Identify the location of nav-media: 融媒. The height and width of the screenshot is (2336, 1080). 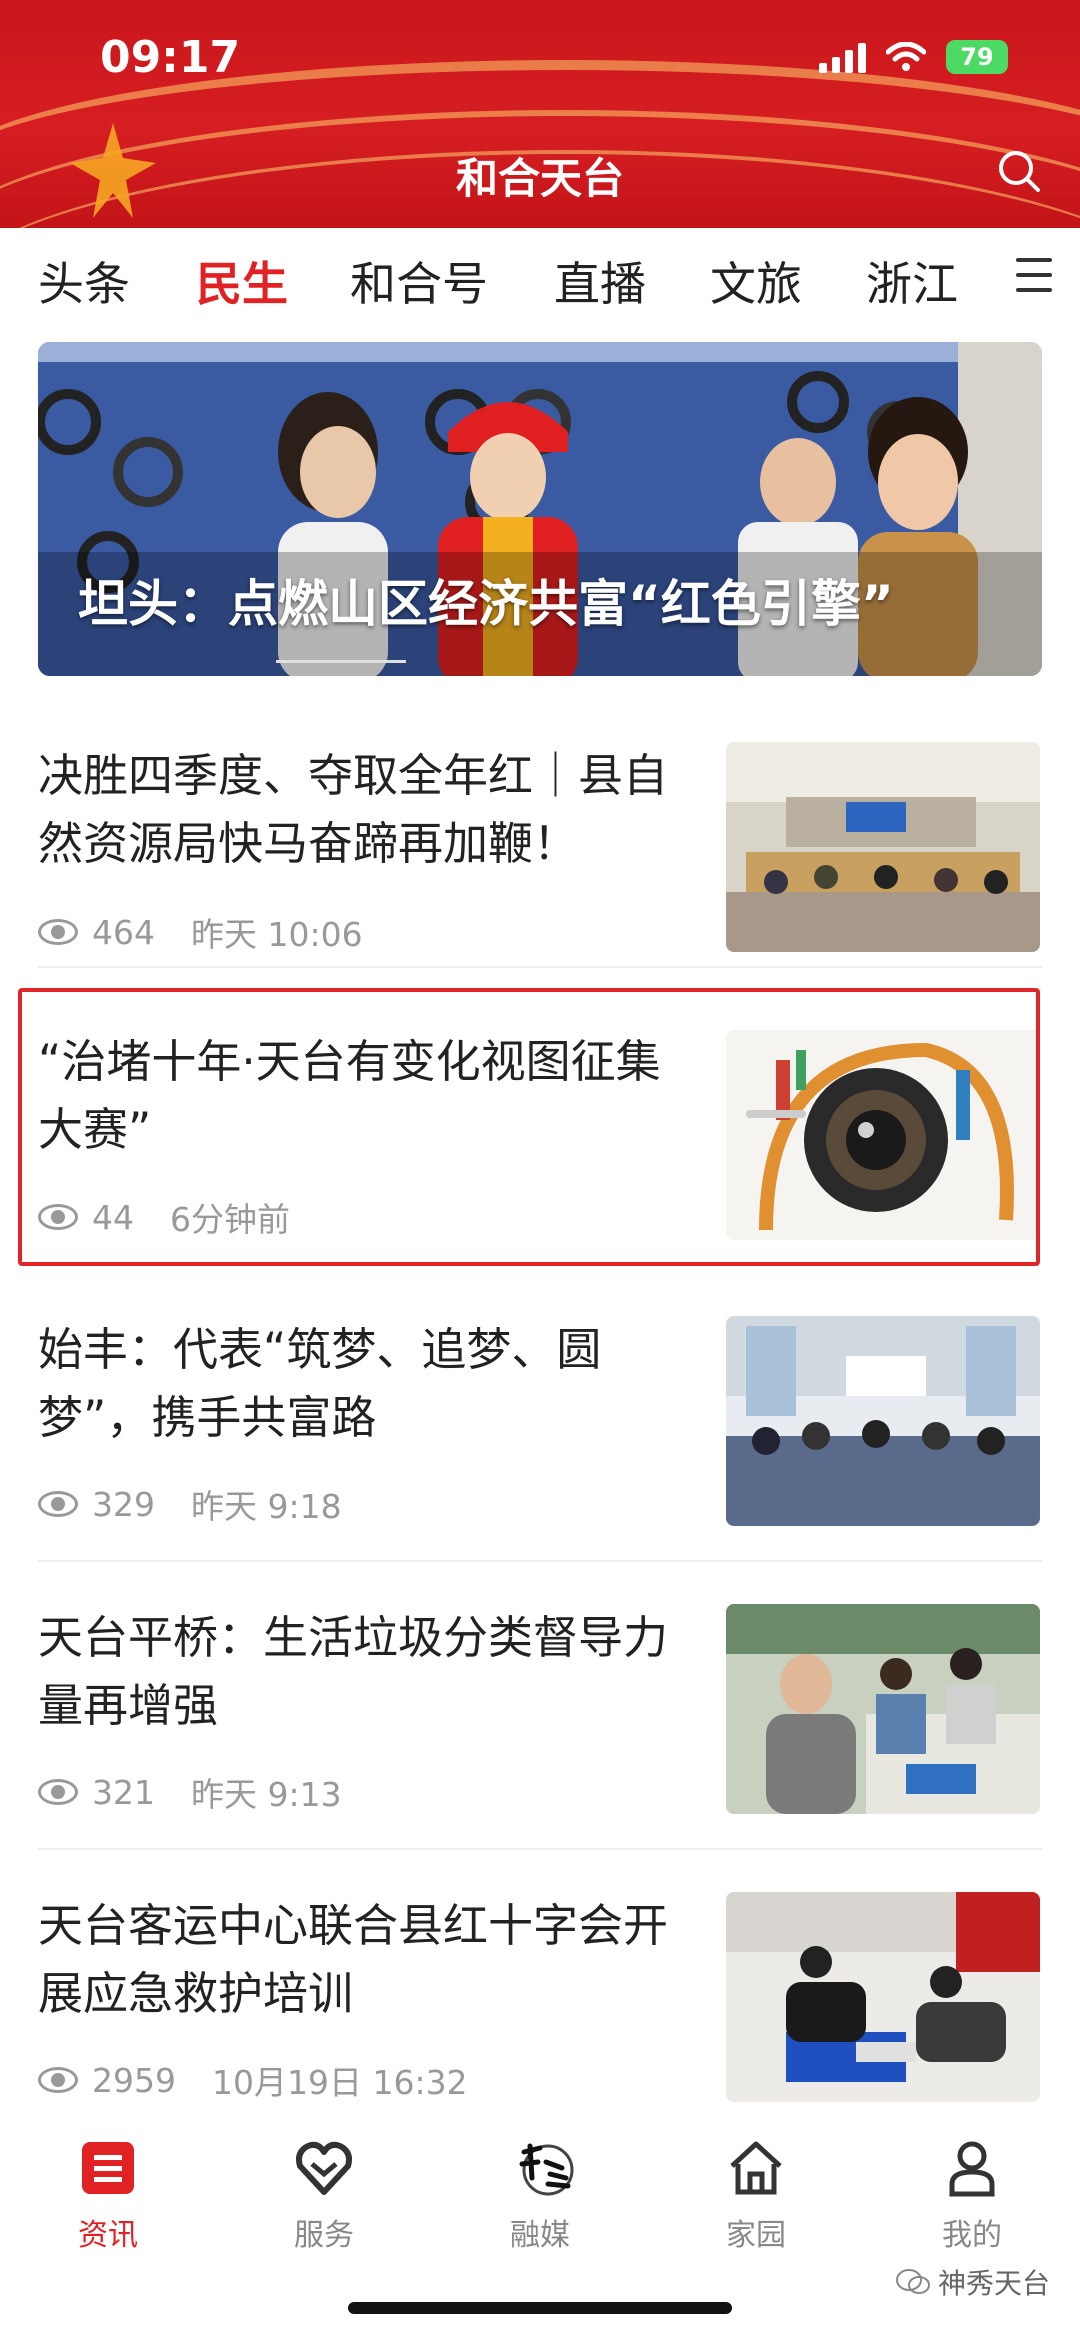
(540, 2196).